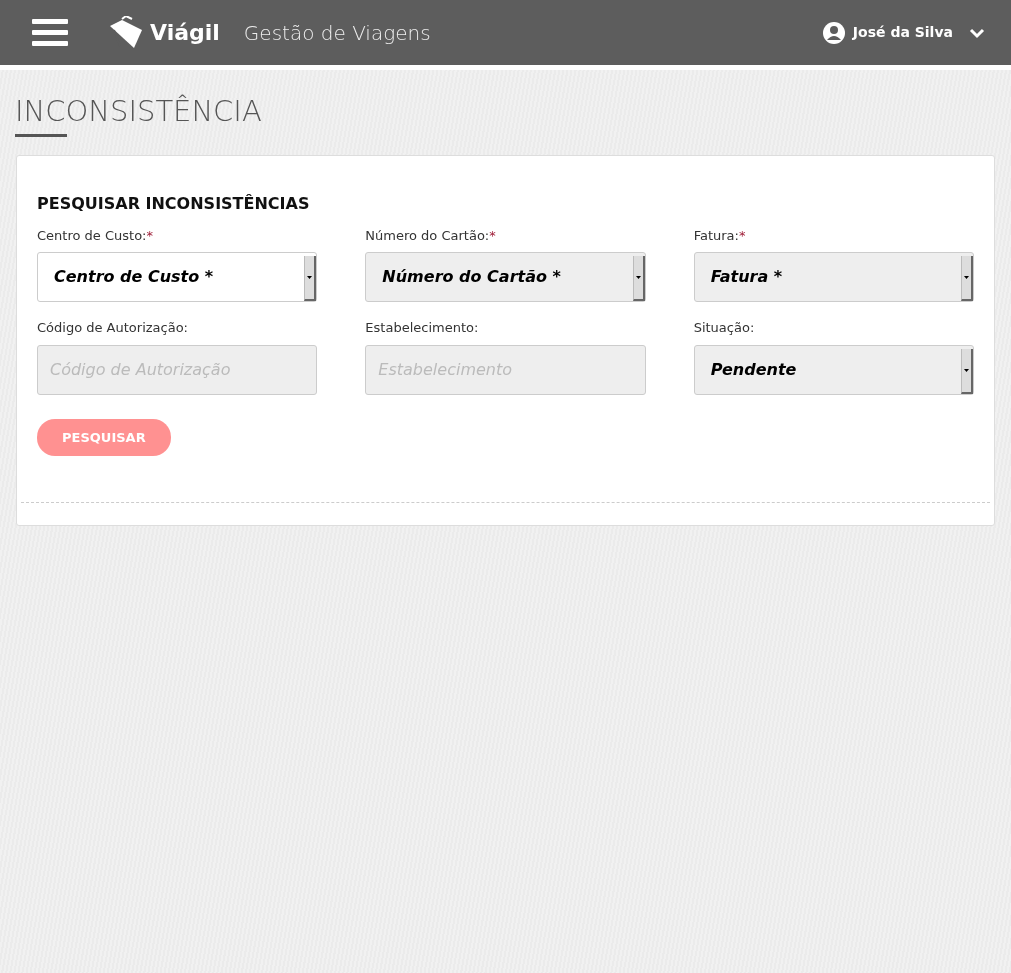 This screenshot has height=973, width=1011. What do you see at coordinates (177, 277) in the screenshot?
I see `dropdown: Centro de Custo *` at bounding box center [177, 277].